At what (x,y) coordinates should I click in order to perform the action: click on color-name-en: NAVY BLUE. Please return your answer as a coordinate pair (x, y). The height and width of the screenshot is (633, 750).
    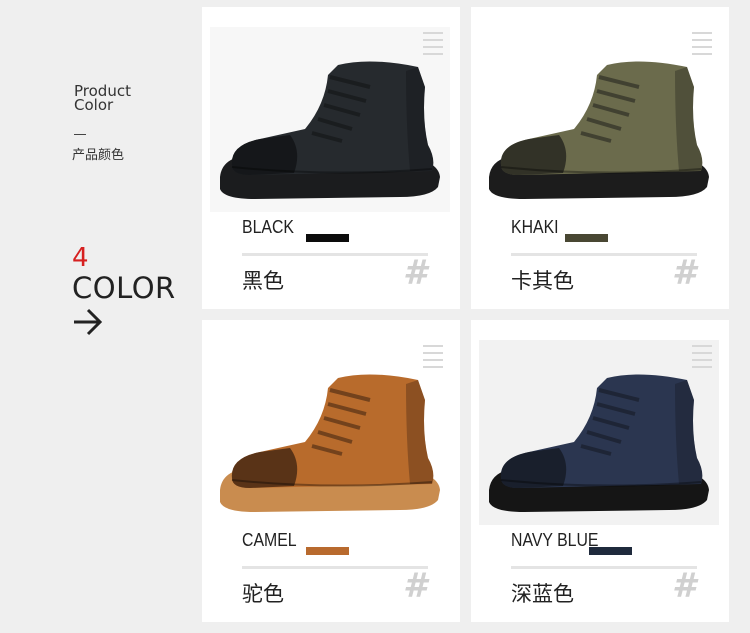
    Looking at the image, I should click on (555, 540).